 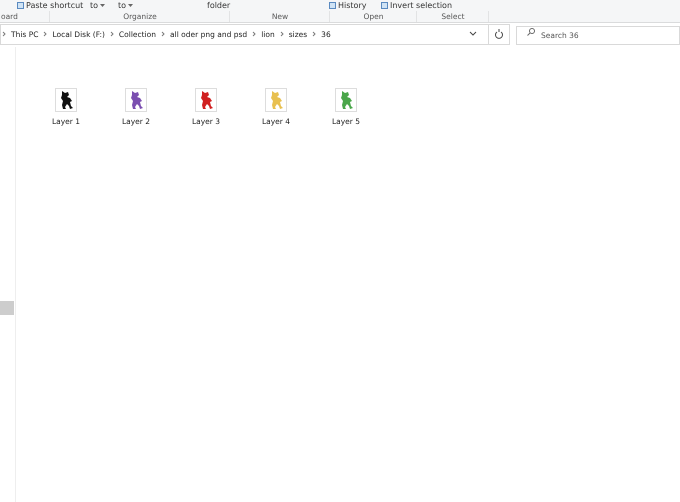 What do you see at coordinates (473, 34) in the screenshot?
I see `dropdown-icon` at bounding box center [473, 34].